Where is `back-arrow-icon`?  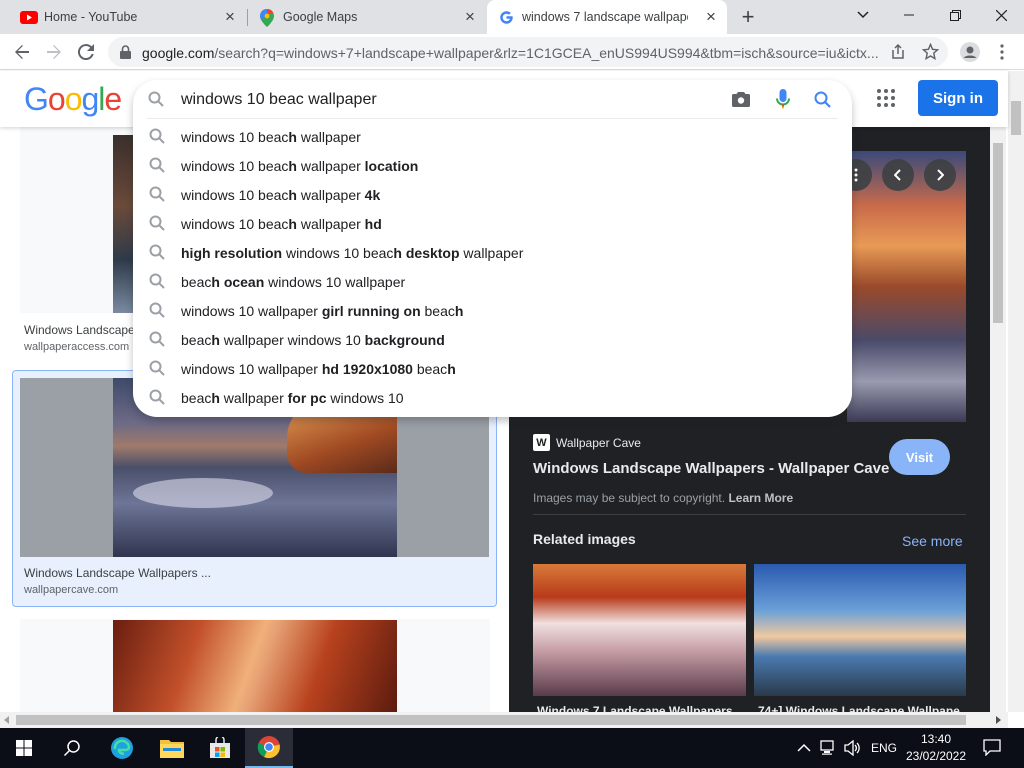 back-arrow-icon is located at coordinates (22, 52).